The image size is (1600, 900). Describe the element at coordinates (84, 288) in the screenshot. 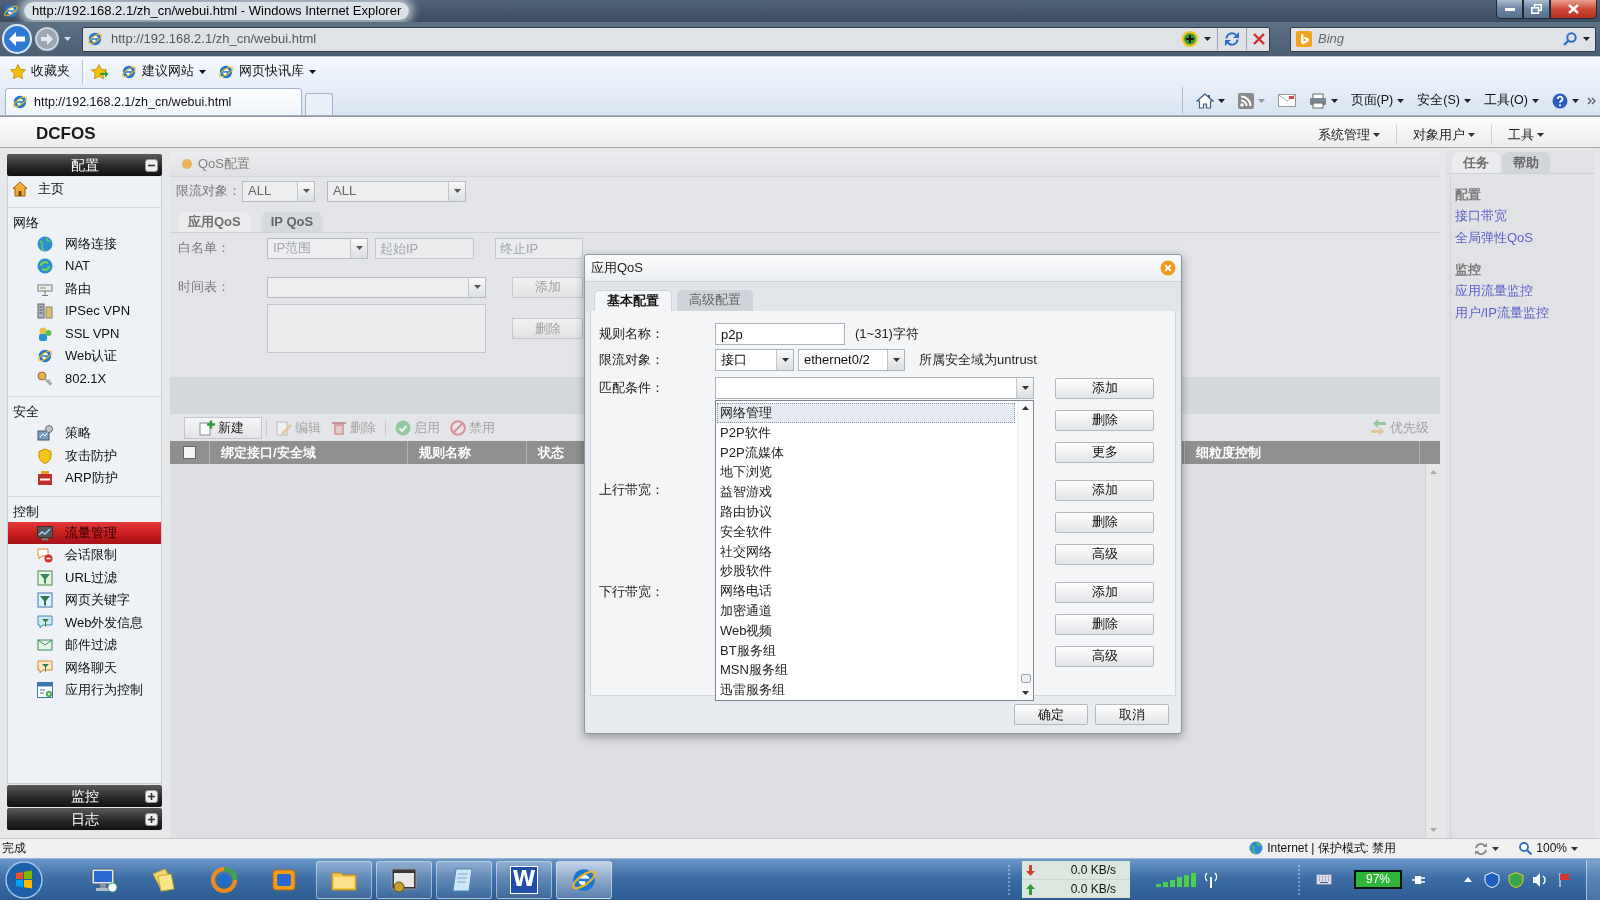

I see `nav-item: 路由` at that location.